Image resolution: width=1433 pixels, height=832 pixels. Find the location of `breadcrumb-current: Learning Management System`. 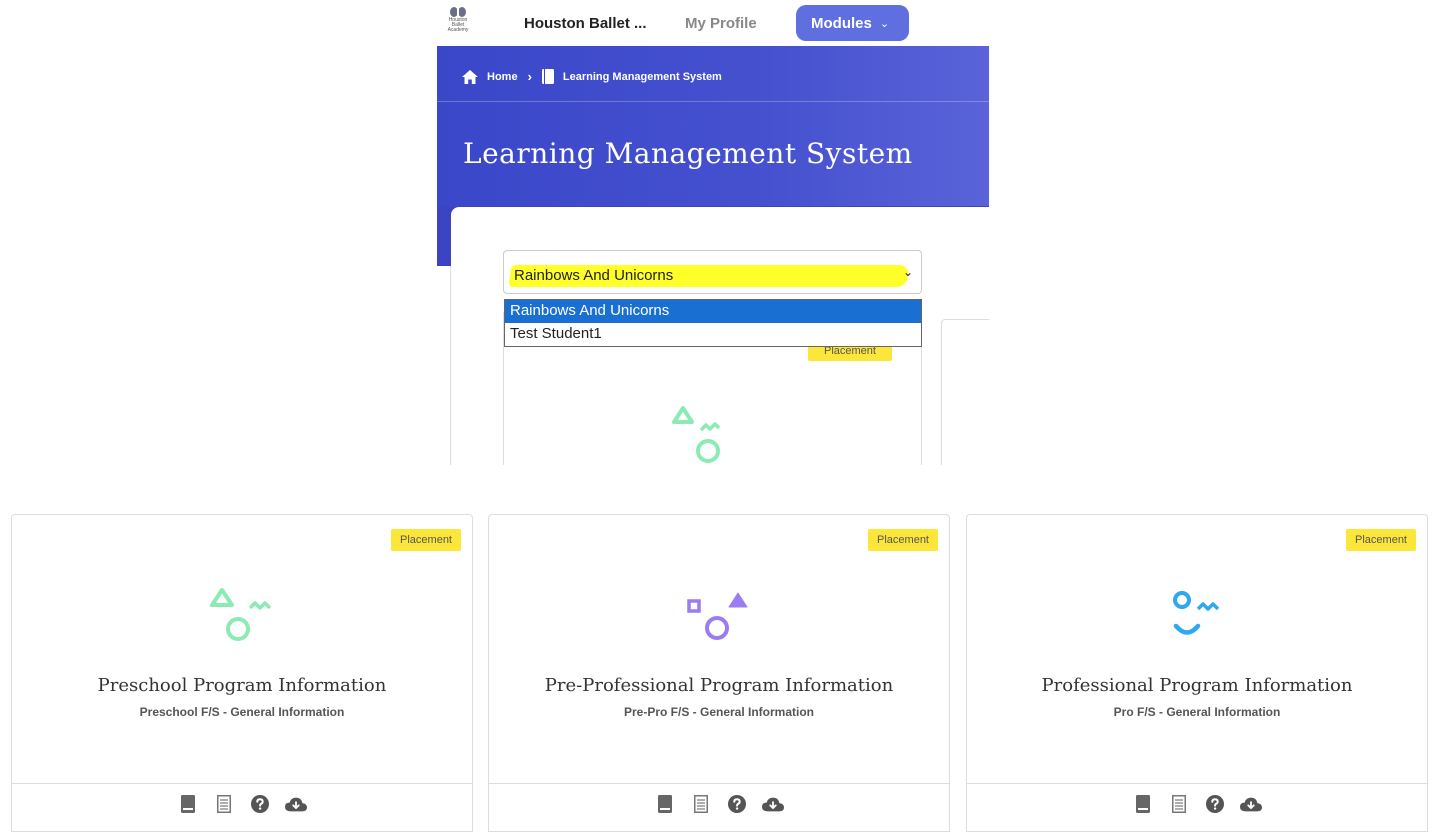

breadcrumb-current: Learning Management System is located at coordinates (642, 76).